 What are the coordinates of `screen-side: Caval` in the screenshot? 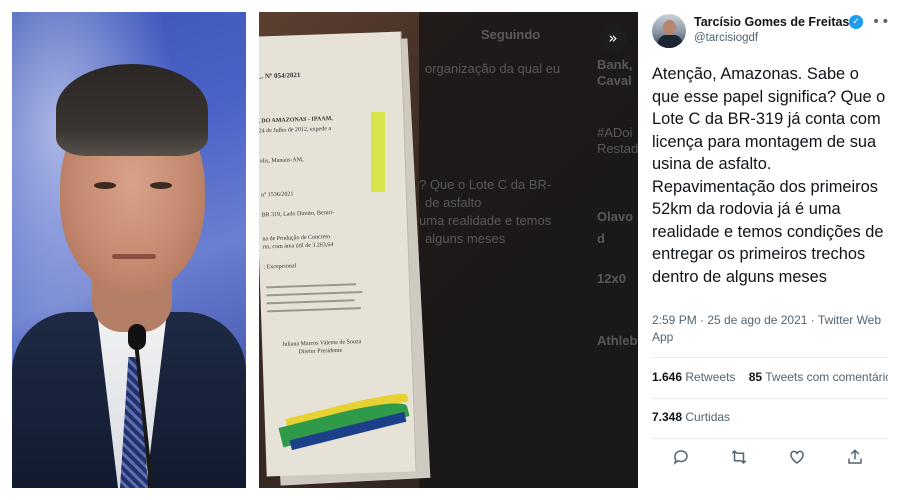 It's located at (614, 80).